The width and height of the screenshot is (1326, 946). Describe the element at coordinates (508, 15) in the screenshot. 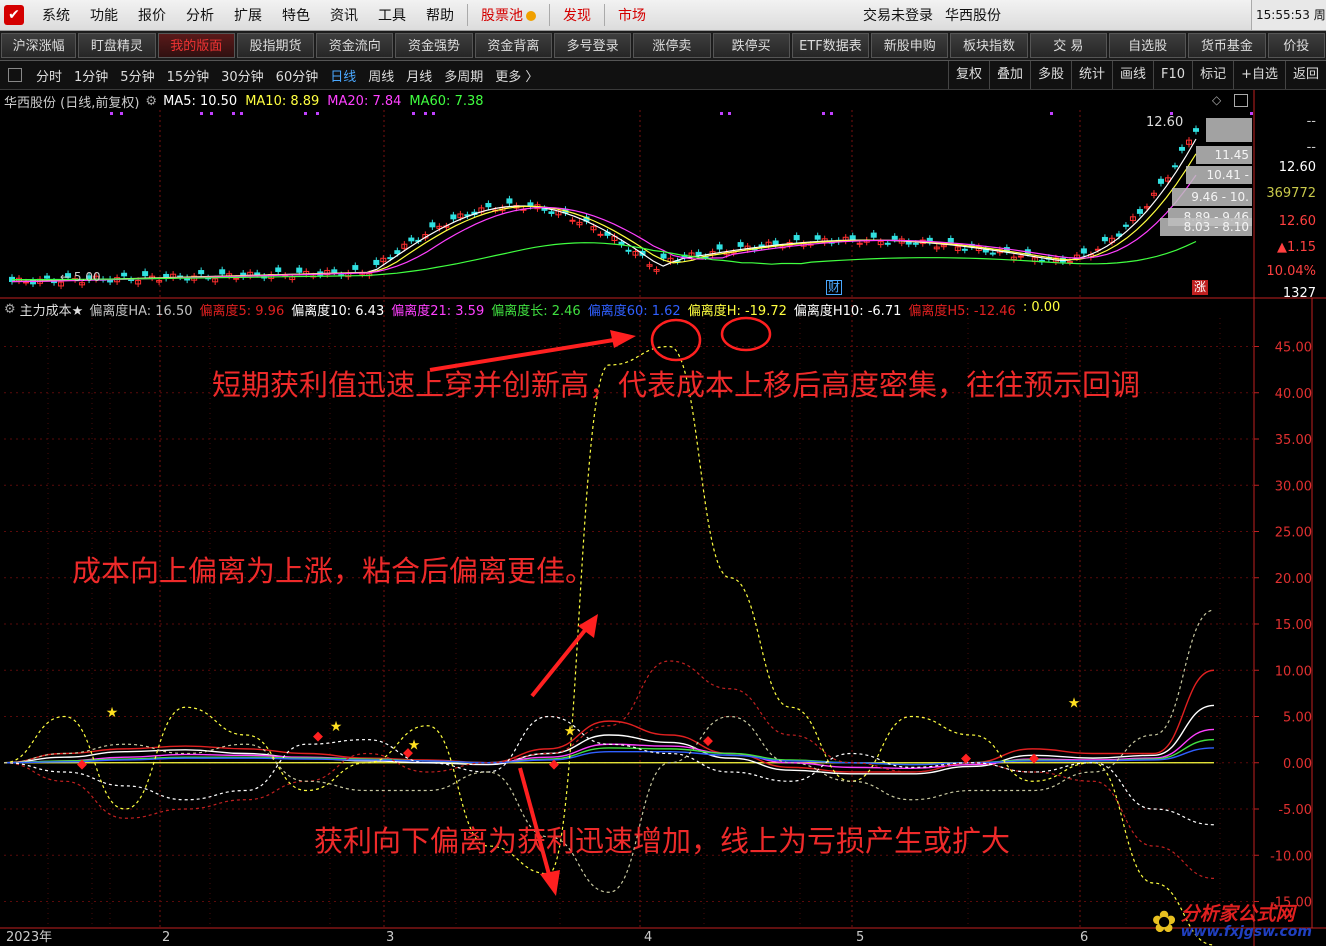

I see `menu-highlight-0: 股票池` at that location.